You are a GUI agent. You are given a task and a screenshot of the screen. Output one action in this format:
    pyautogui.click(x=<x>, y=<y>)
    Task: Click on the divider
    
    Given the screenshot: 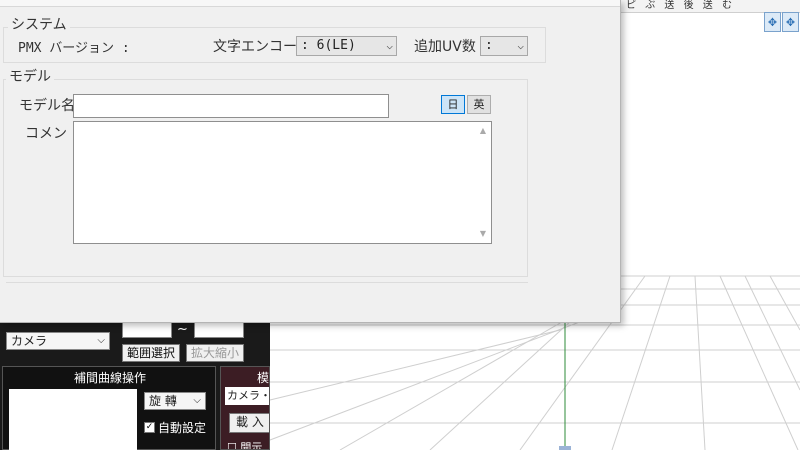 What is the action you would take?
    pyautogui.click(x=267, y=282)
    